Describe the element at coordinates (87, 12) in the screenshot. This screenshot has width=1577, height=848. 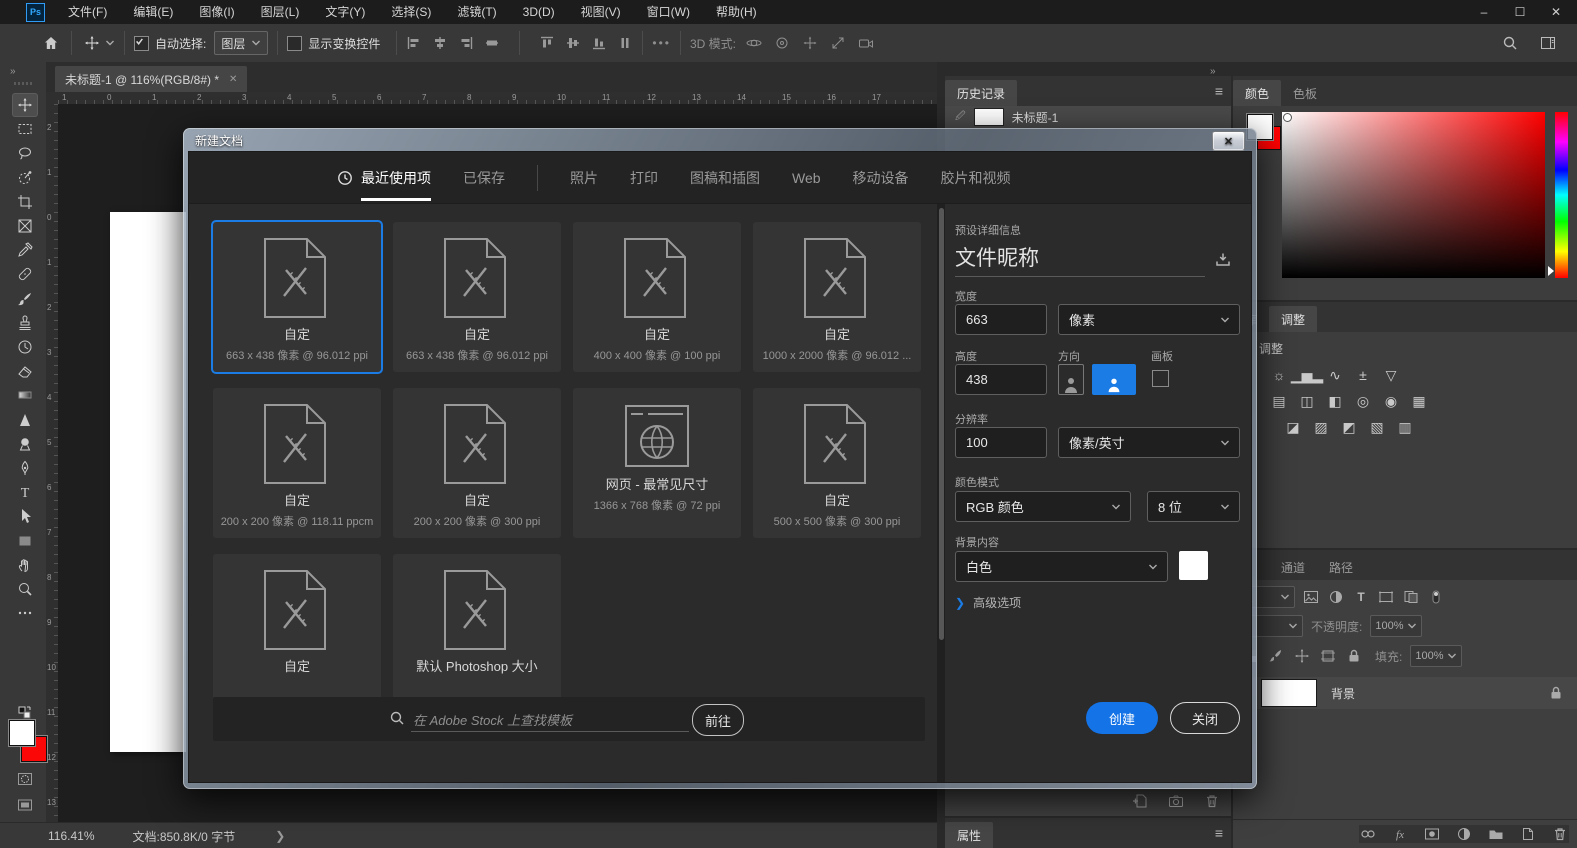
I see `menu-0: 文件(F)` at that location.